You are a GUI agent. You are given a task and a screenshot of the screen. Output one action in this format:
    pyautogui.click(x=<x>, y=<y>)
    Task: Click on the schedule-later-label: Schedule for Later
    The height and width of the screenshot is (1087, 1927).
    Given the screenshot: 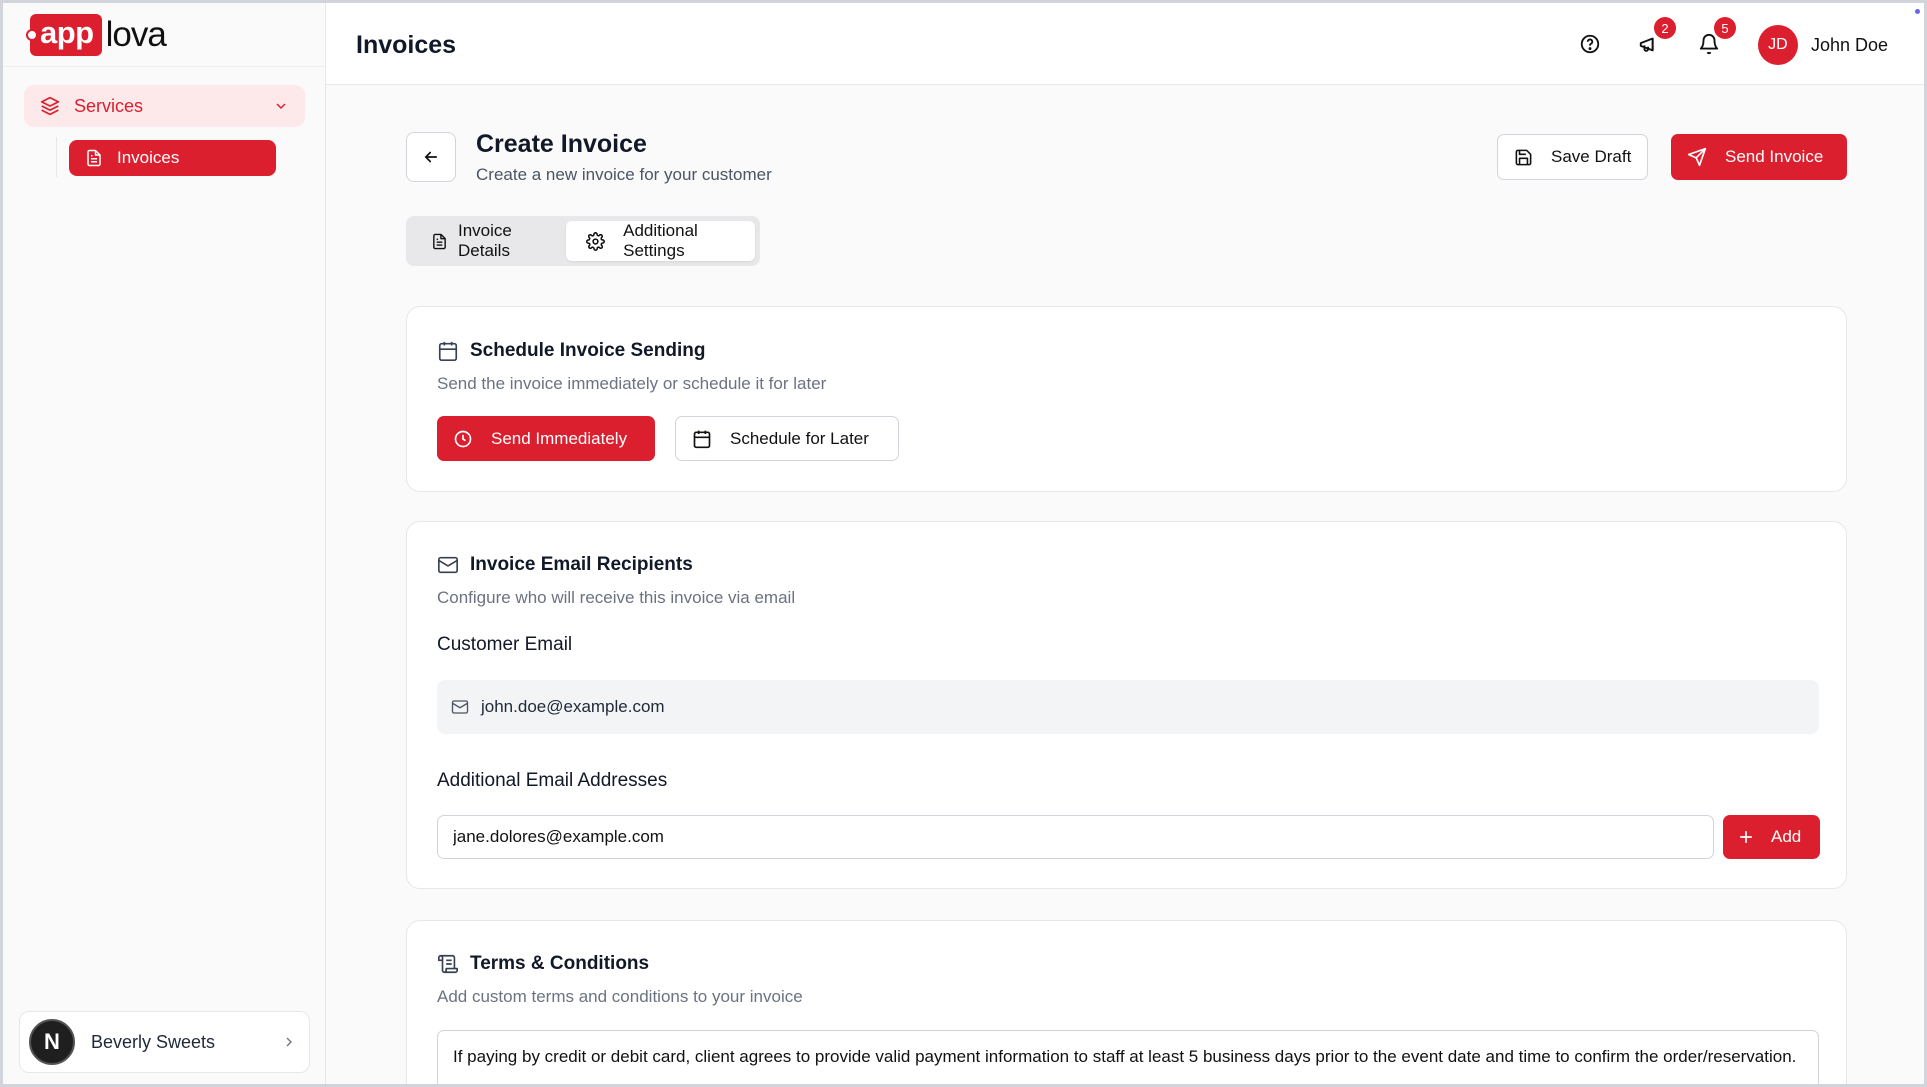 What is the action you would take?
    pyautogui.click(x=799, y=438)
    